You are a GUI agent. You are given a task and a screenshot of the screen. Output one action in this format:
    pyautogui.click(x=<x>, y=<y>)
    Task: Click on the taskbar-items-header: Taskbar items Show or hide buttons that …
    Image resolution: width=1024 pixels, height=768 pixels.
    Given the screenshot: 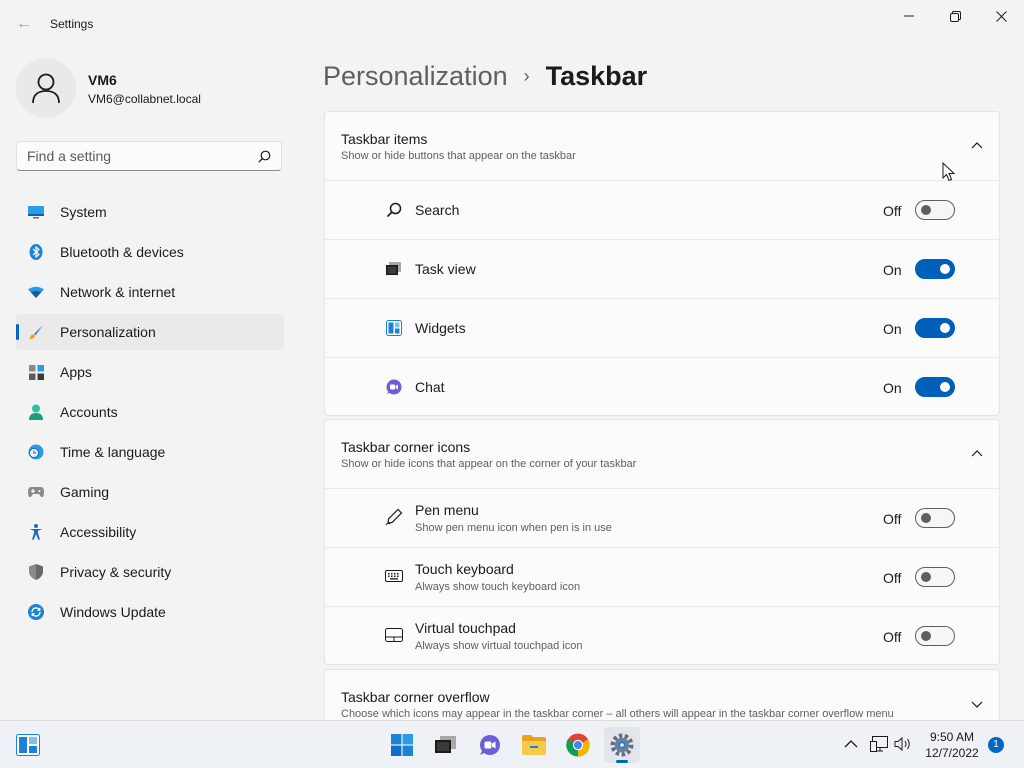 What is the action you would take?
    pyautogui.click(x=662, y=146)
    